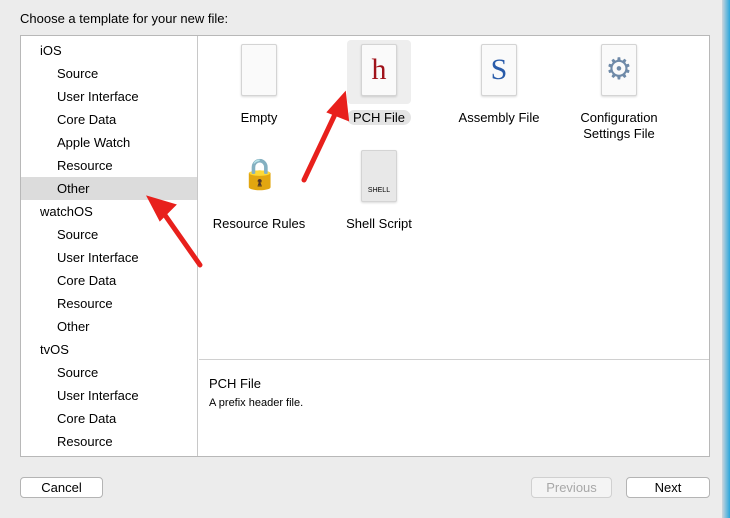  I want to click on padlocks-icon: 🔒, so click(260, 174).